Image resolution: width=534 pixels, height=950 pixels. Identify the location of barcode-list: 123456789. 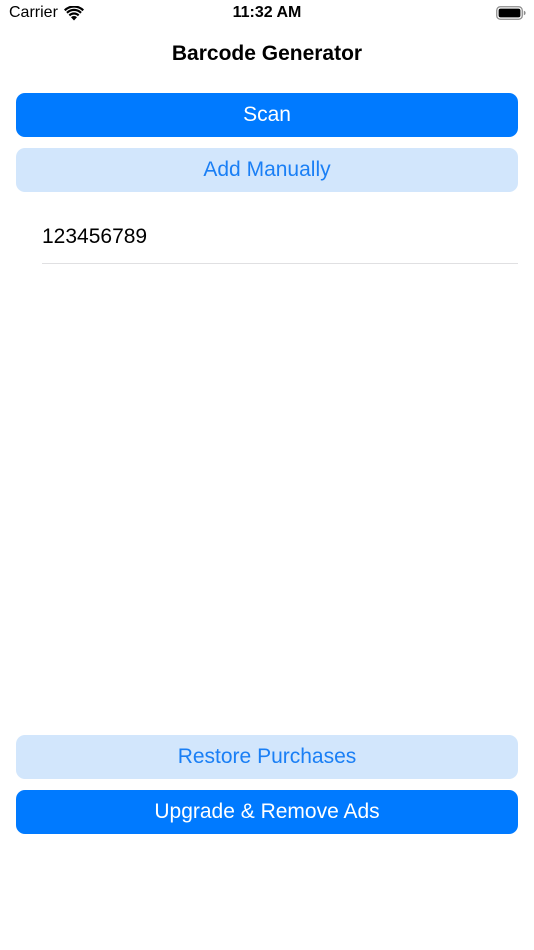
(280, 237).